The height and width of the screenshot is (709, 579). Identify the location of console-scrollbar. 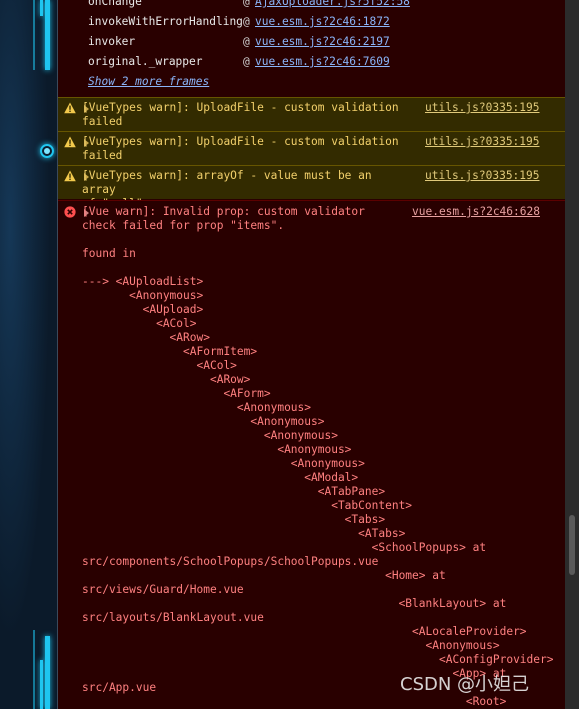
(572, 354).